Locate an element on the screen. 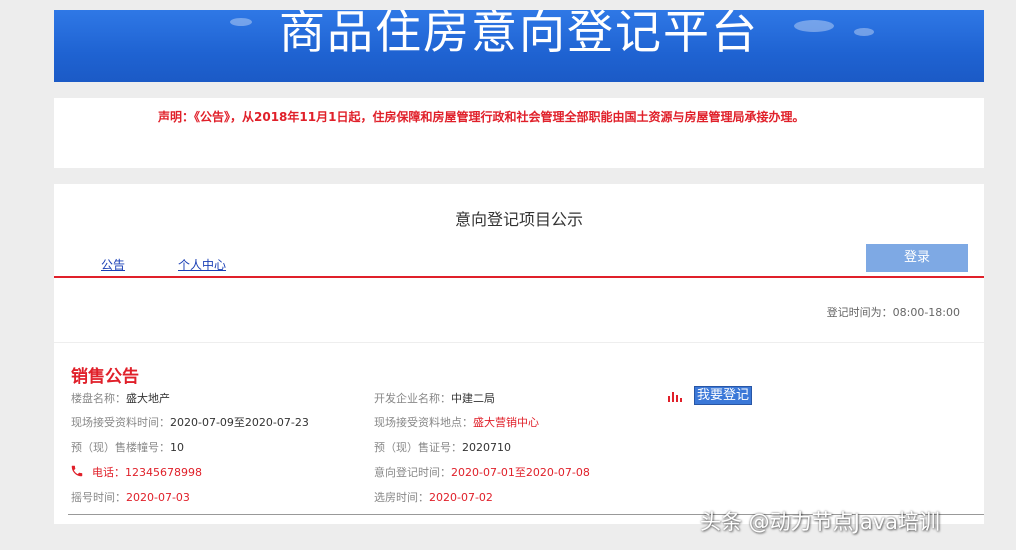  property-name-value: 盛大地产 is located at coordinates (148, 398).